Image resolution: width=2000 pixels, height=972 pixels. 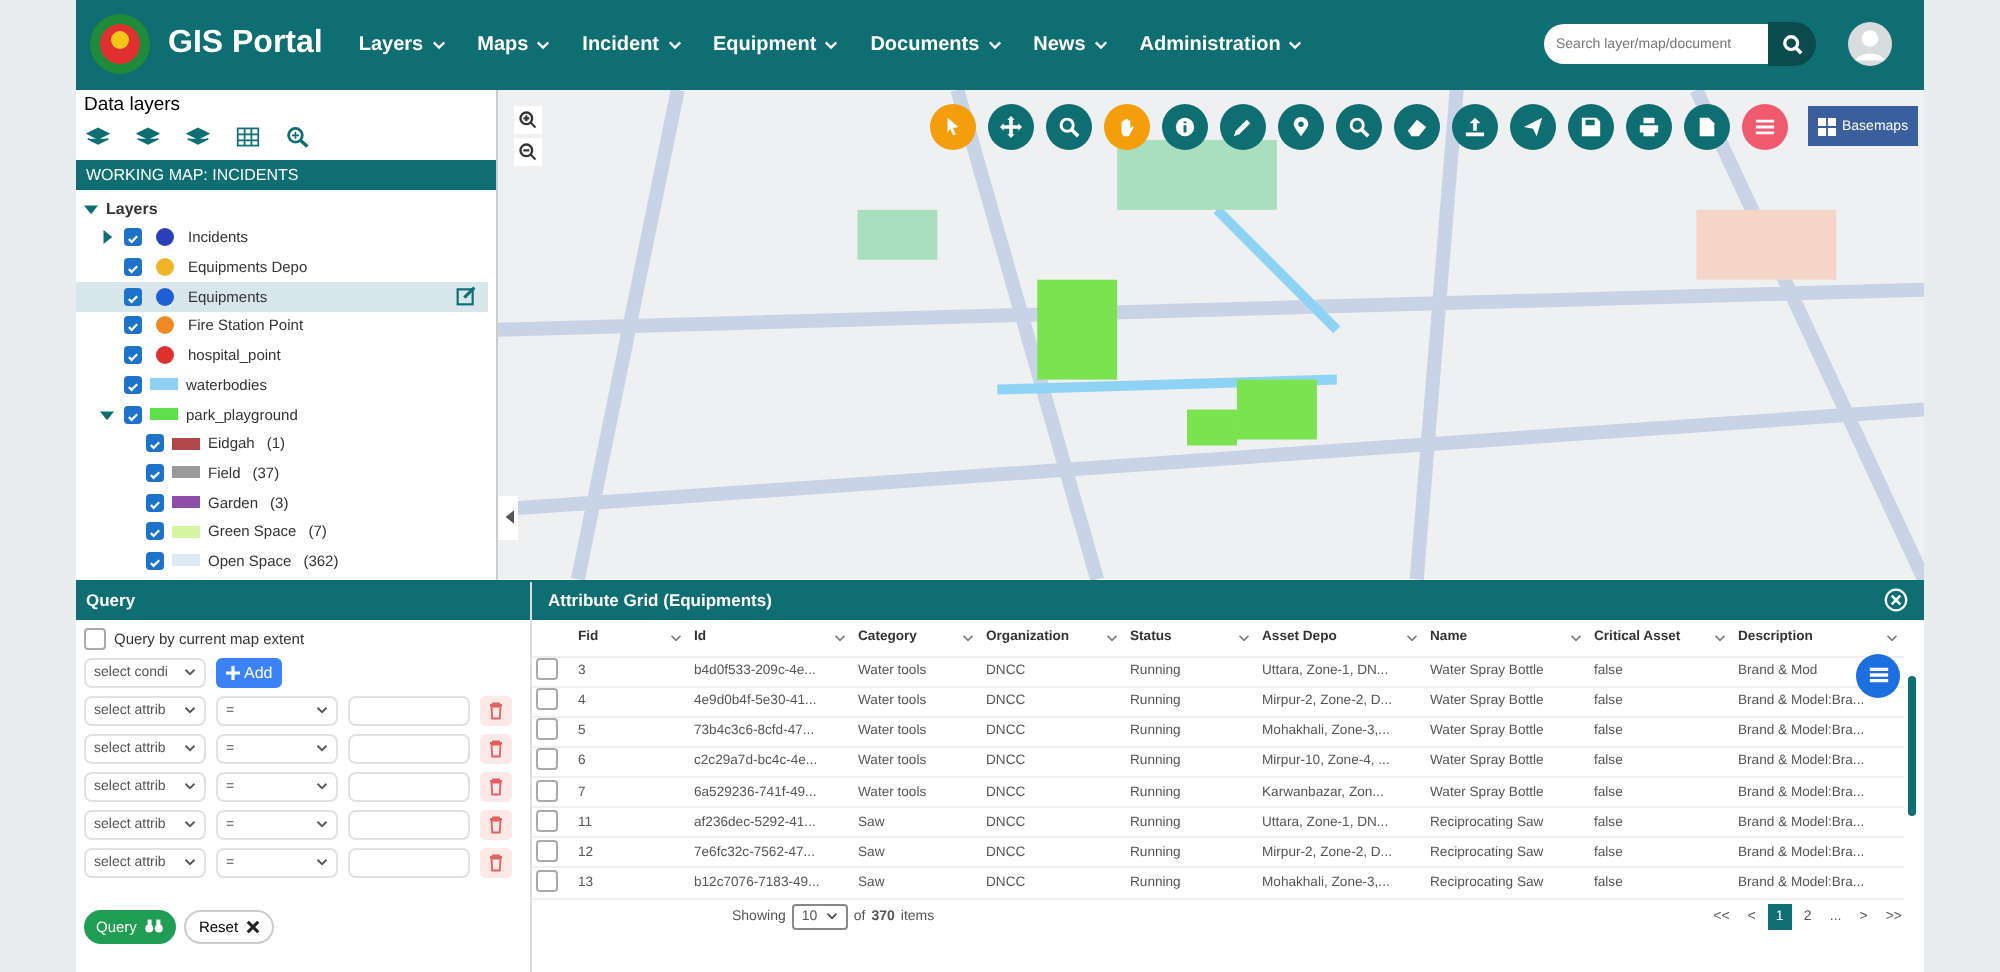 I want to click on panel-title: Data layers, so click(x=132, y=105).